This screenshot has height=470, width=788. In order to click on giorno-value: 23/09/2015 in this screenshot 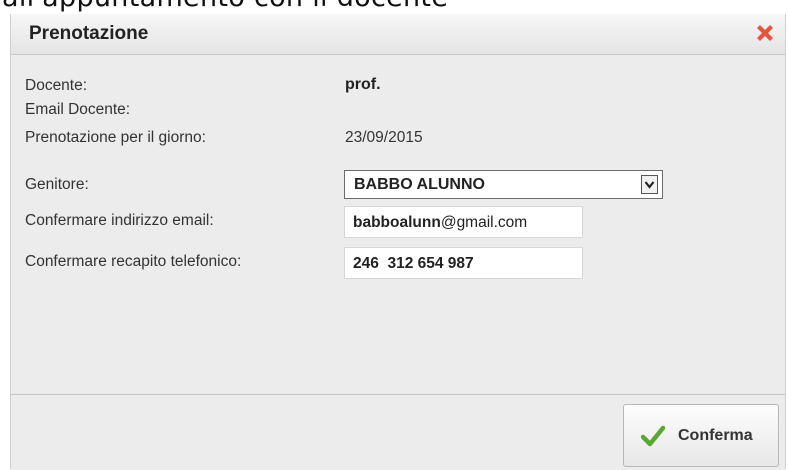, I will do `click(384, 137)`.